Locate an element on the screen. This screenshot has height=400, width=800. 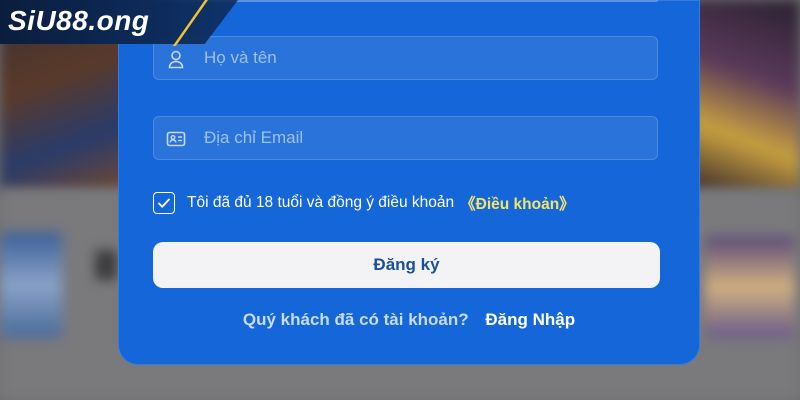
logo: SiU88.ong is located at coordinates (119, 23).